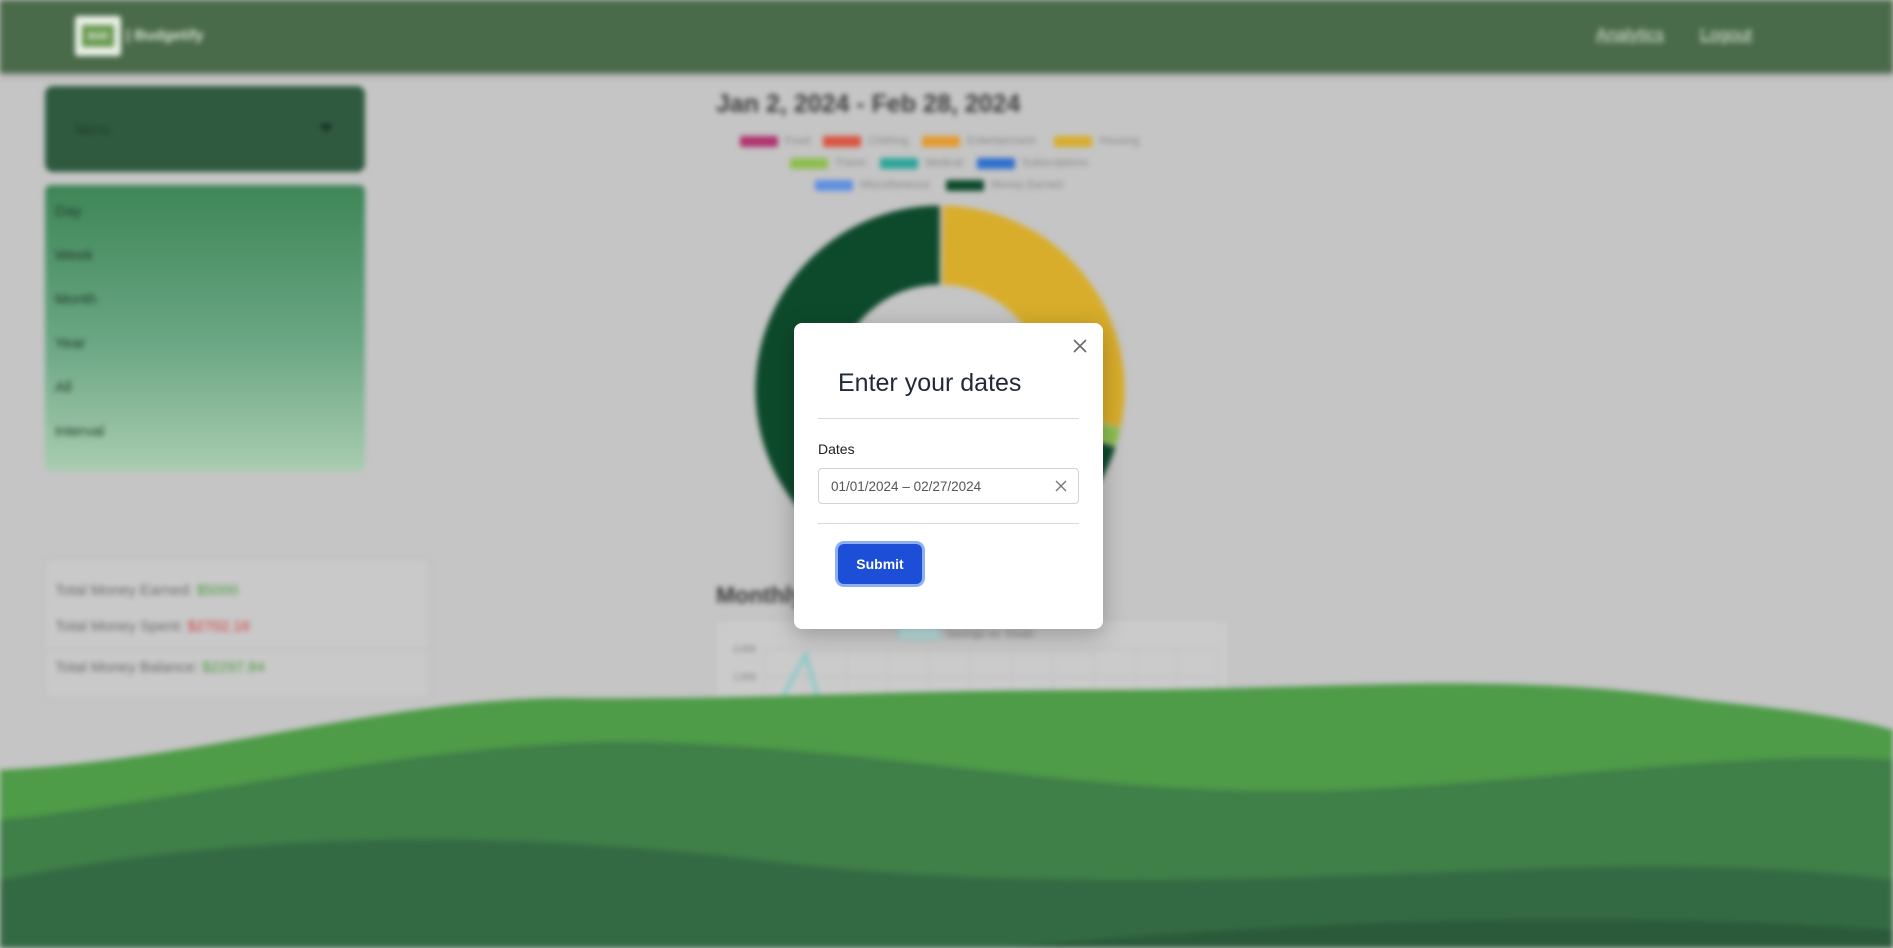  What do you see at coordinates (744, 649) in the screenshot?
I see `y-tick-label: 2,000` at bounding box center [744, 649].